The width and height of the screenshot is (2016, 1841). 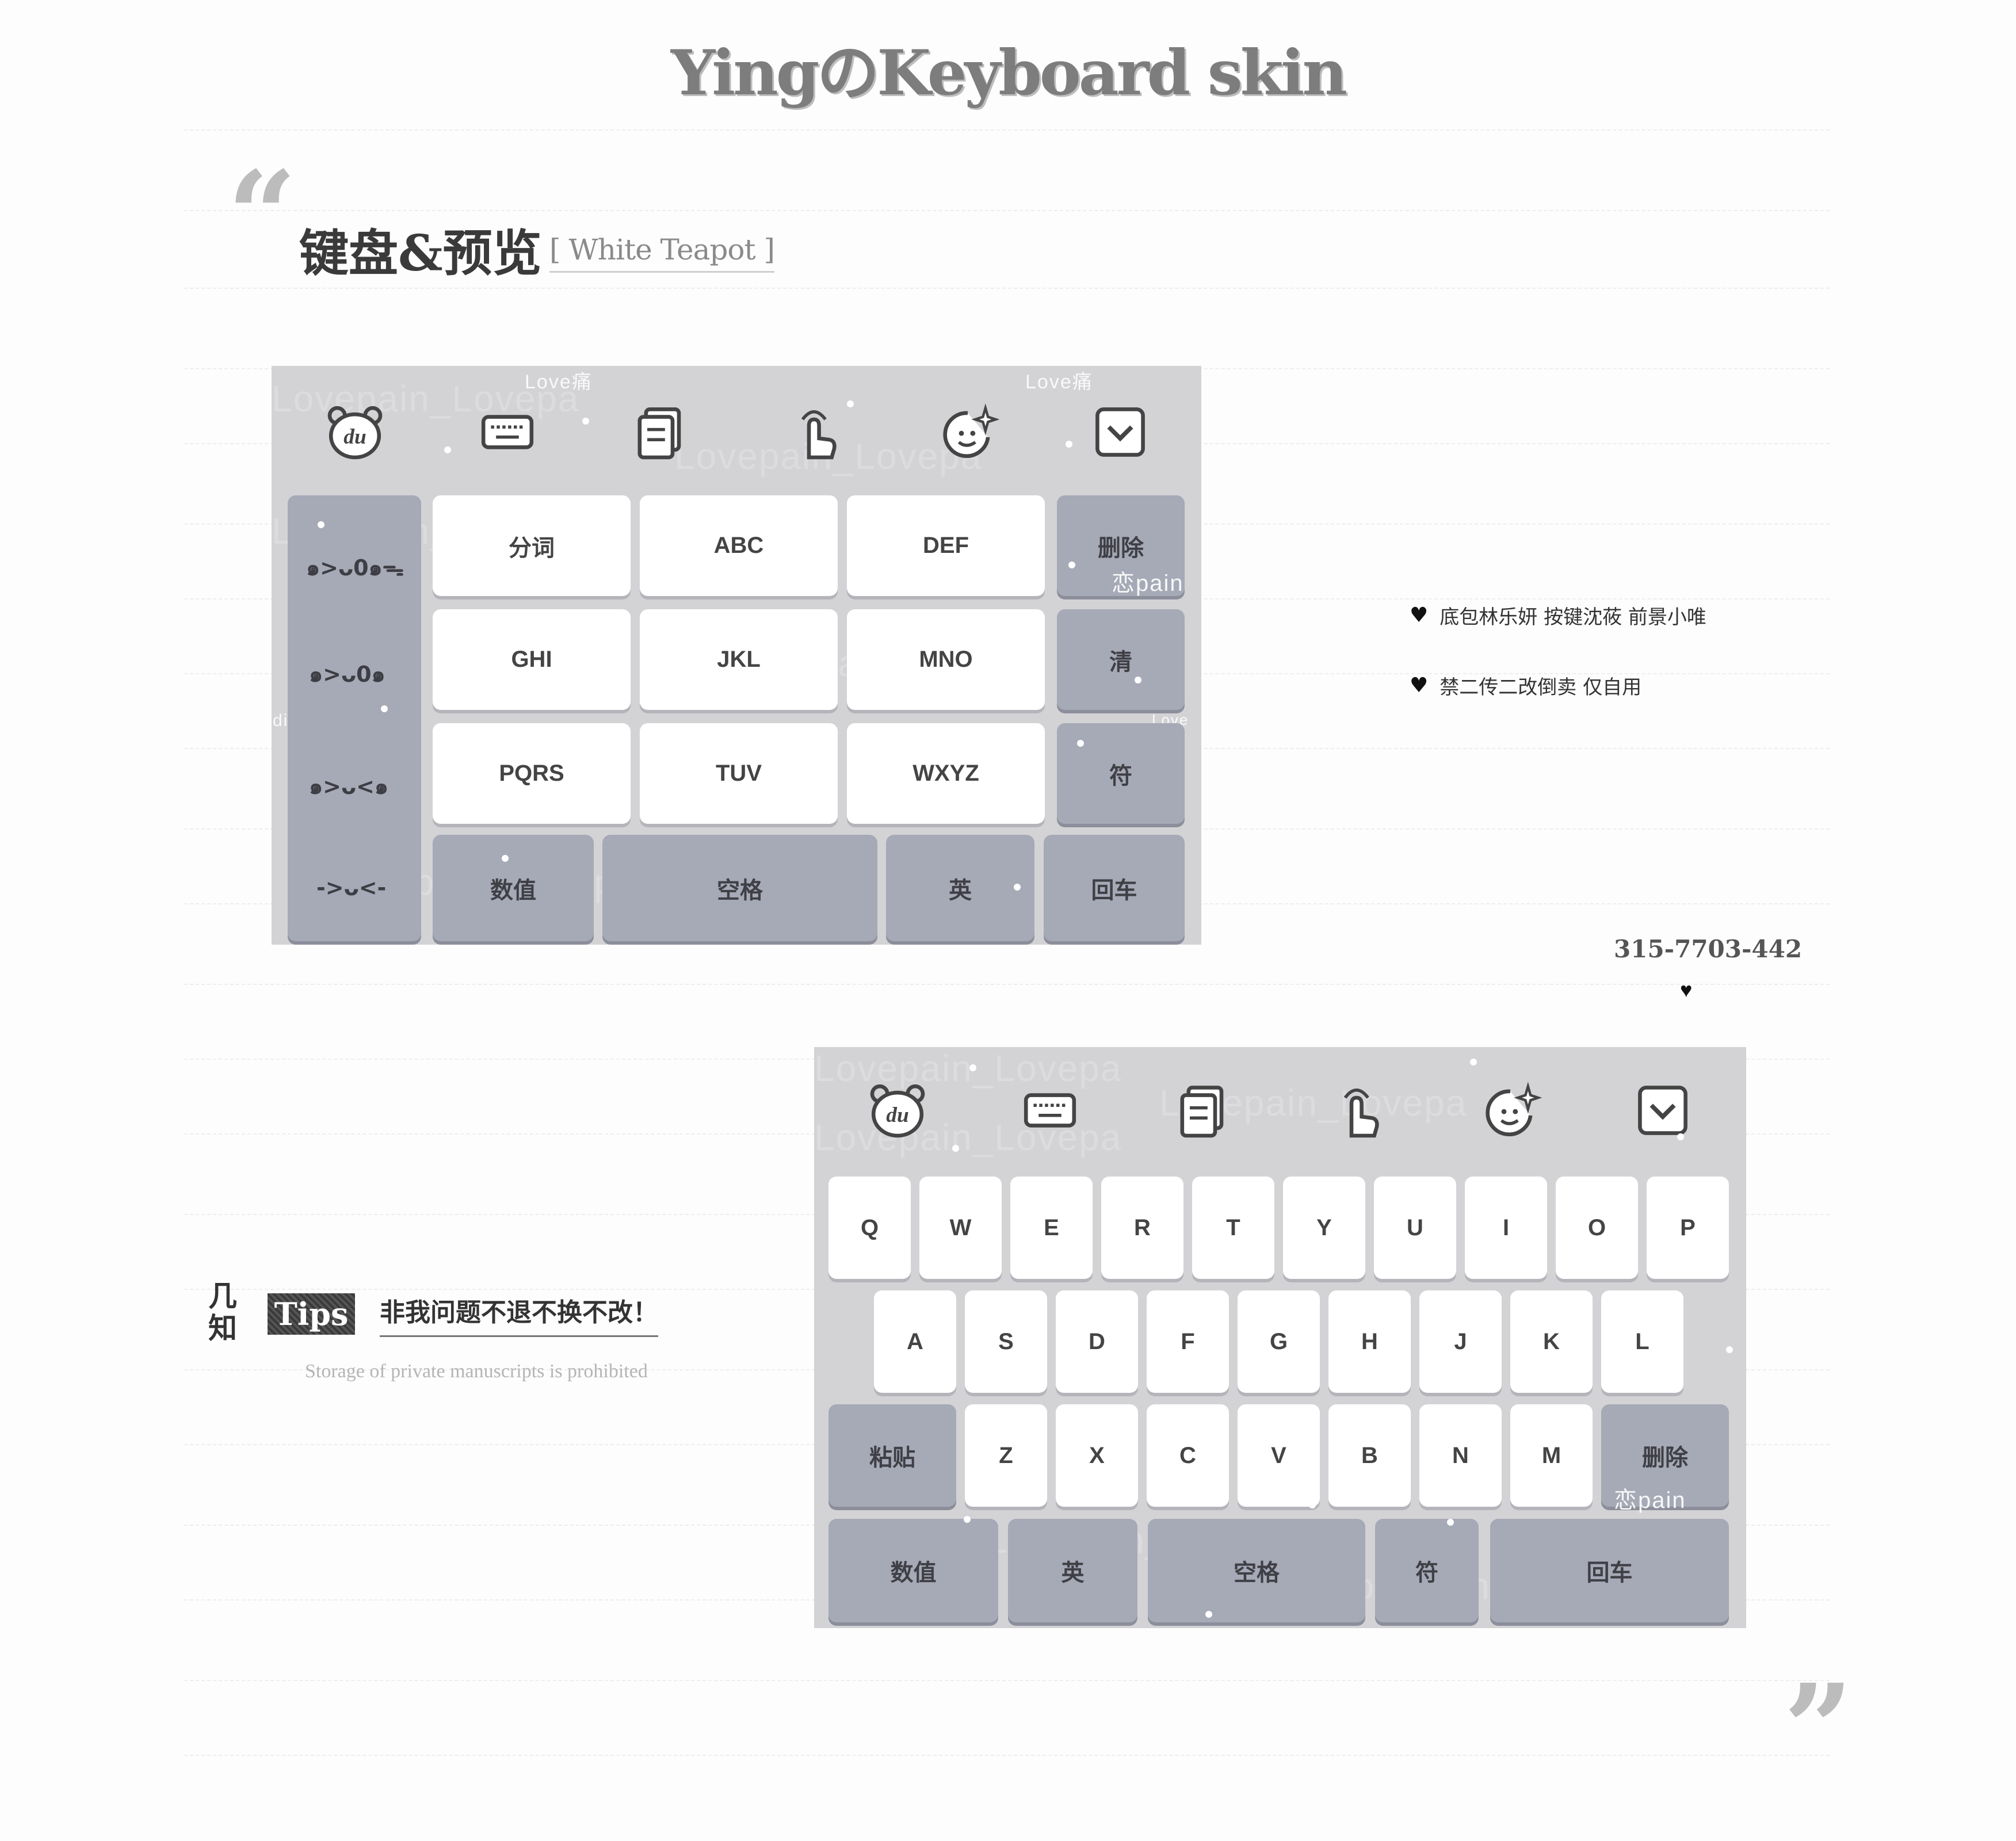 I want to click on enter-label: 回车, so click(x=1114, y=890).